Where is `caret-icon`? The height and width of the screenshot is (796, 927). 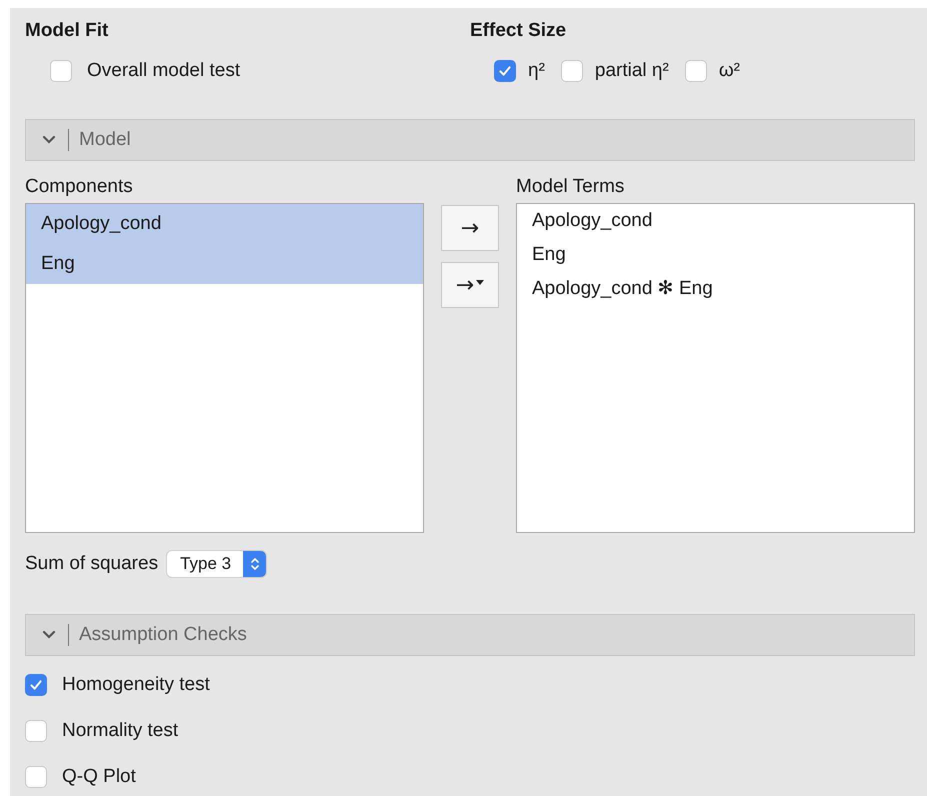
caret-icon is located at coordinates (480, 282).